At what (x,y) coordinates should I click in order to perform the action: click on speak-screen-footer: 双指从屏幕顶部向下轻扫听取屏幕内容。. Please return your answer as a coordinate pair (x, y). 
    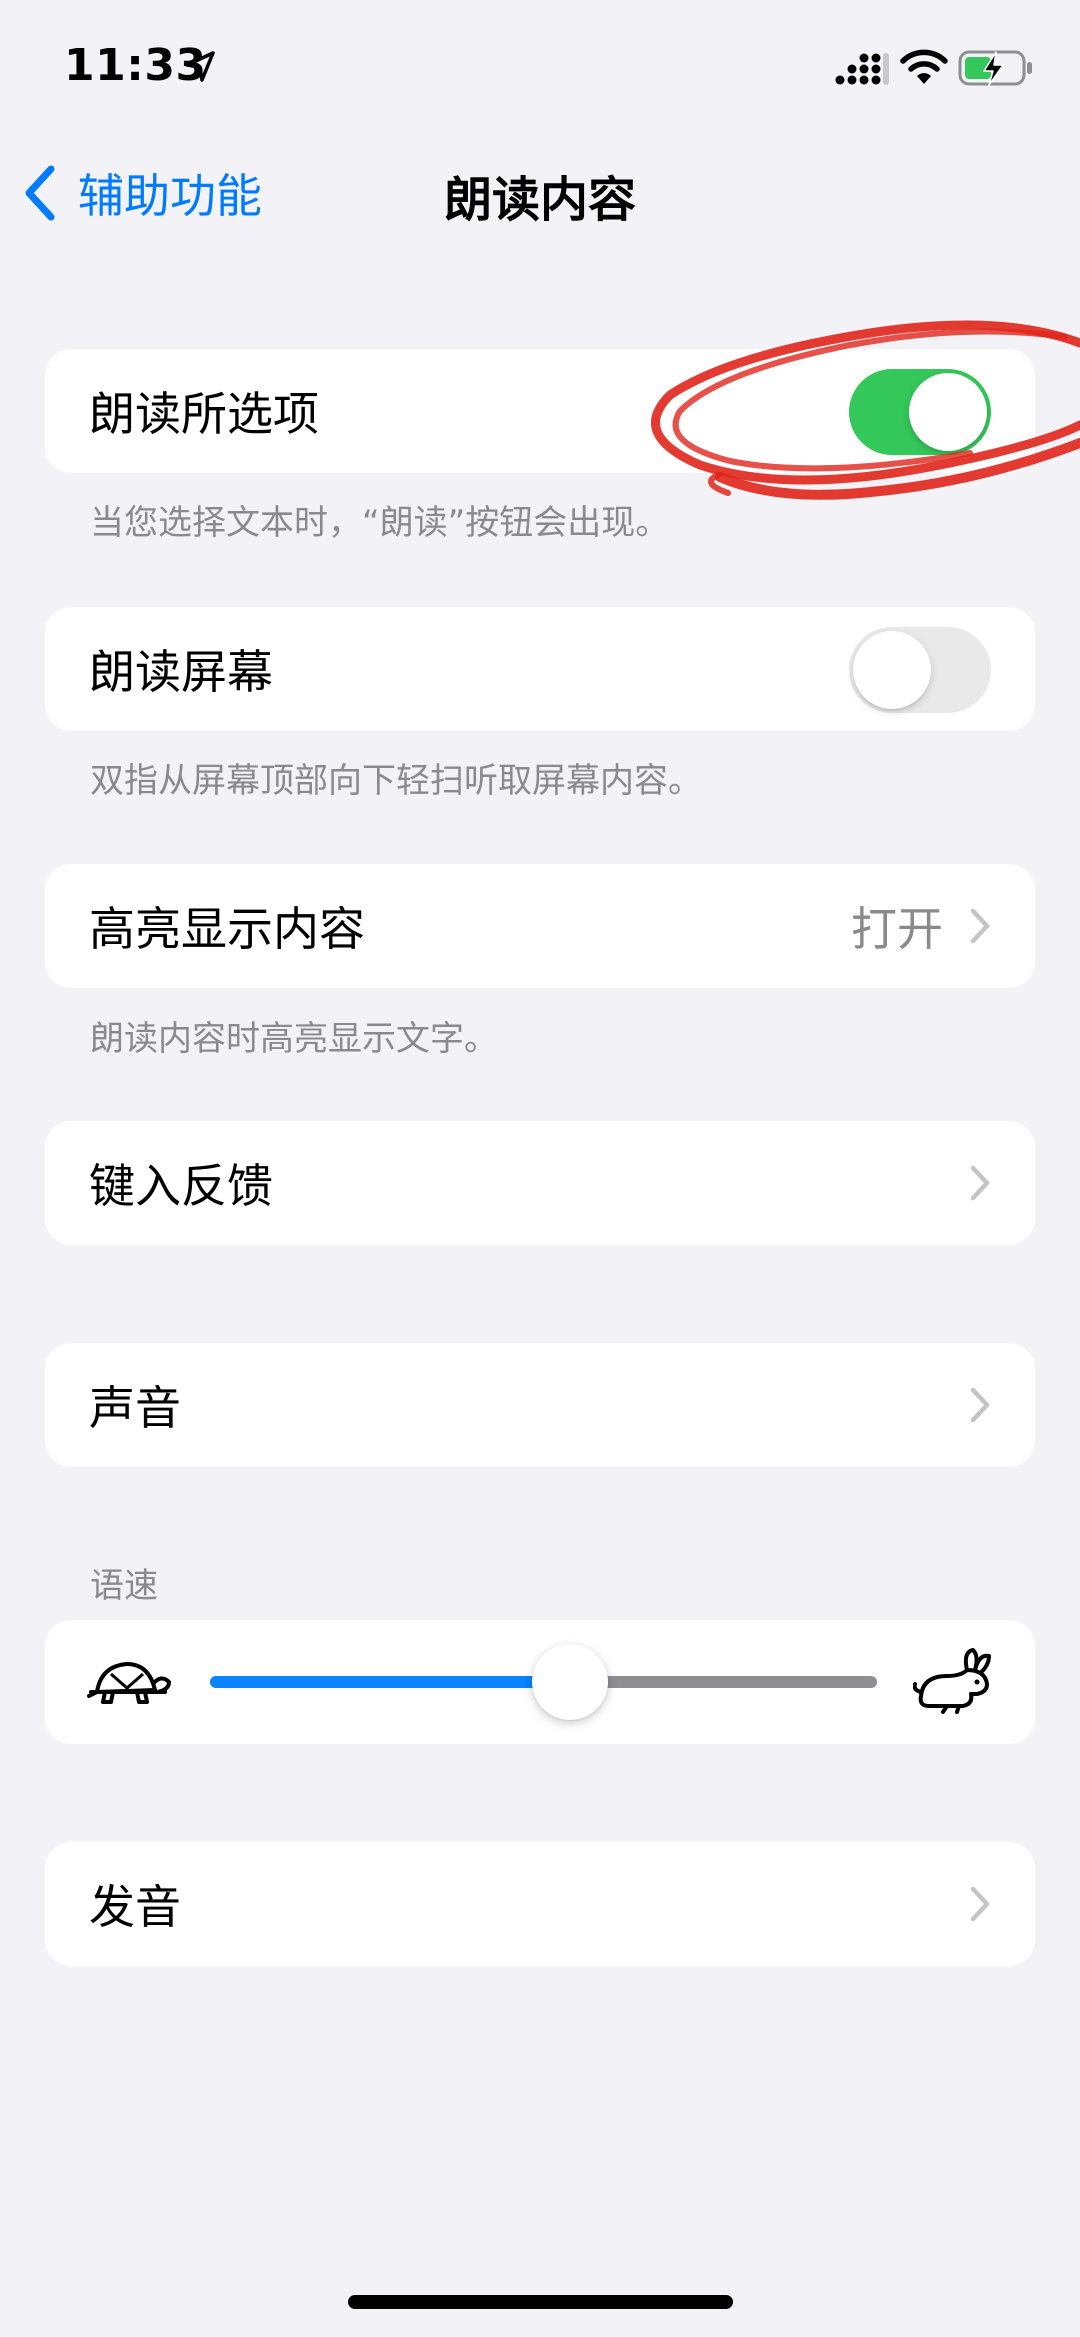
    Looking at the image, I should click on (396, 781).